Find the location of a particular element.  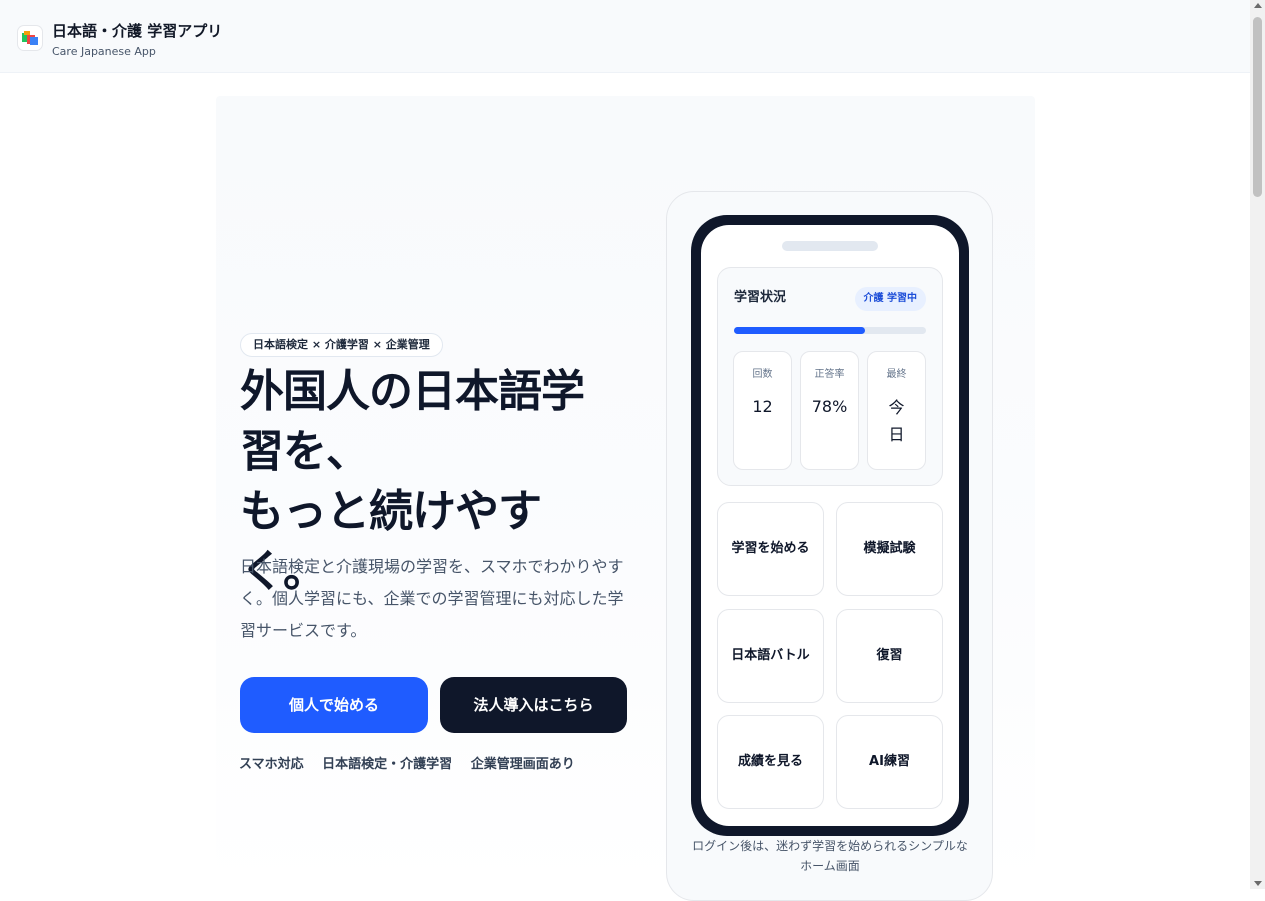

stat-value: 今日 is located at coordinates (896, 421).